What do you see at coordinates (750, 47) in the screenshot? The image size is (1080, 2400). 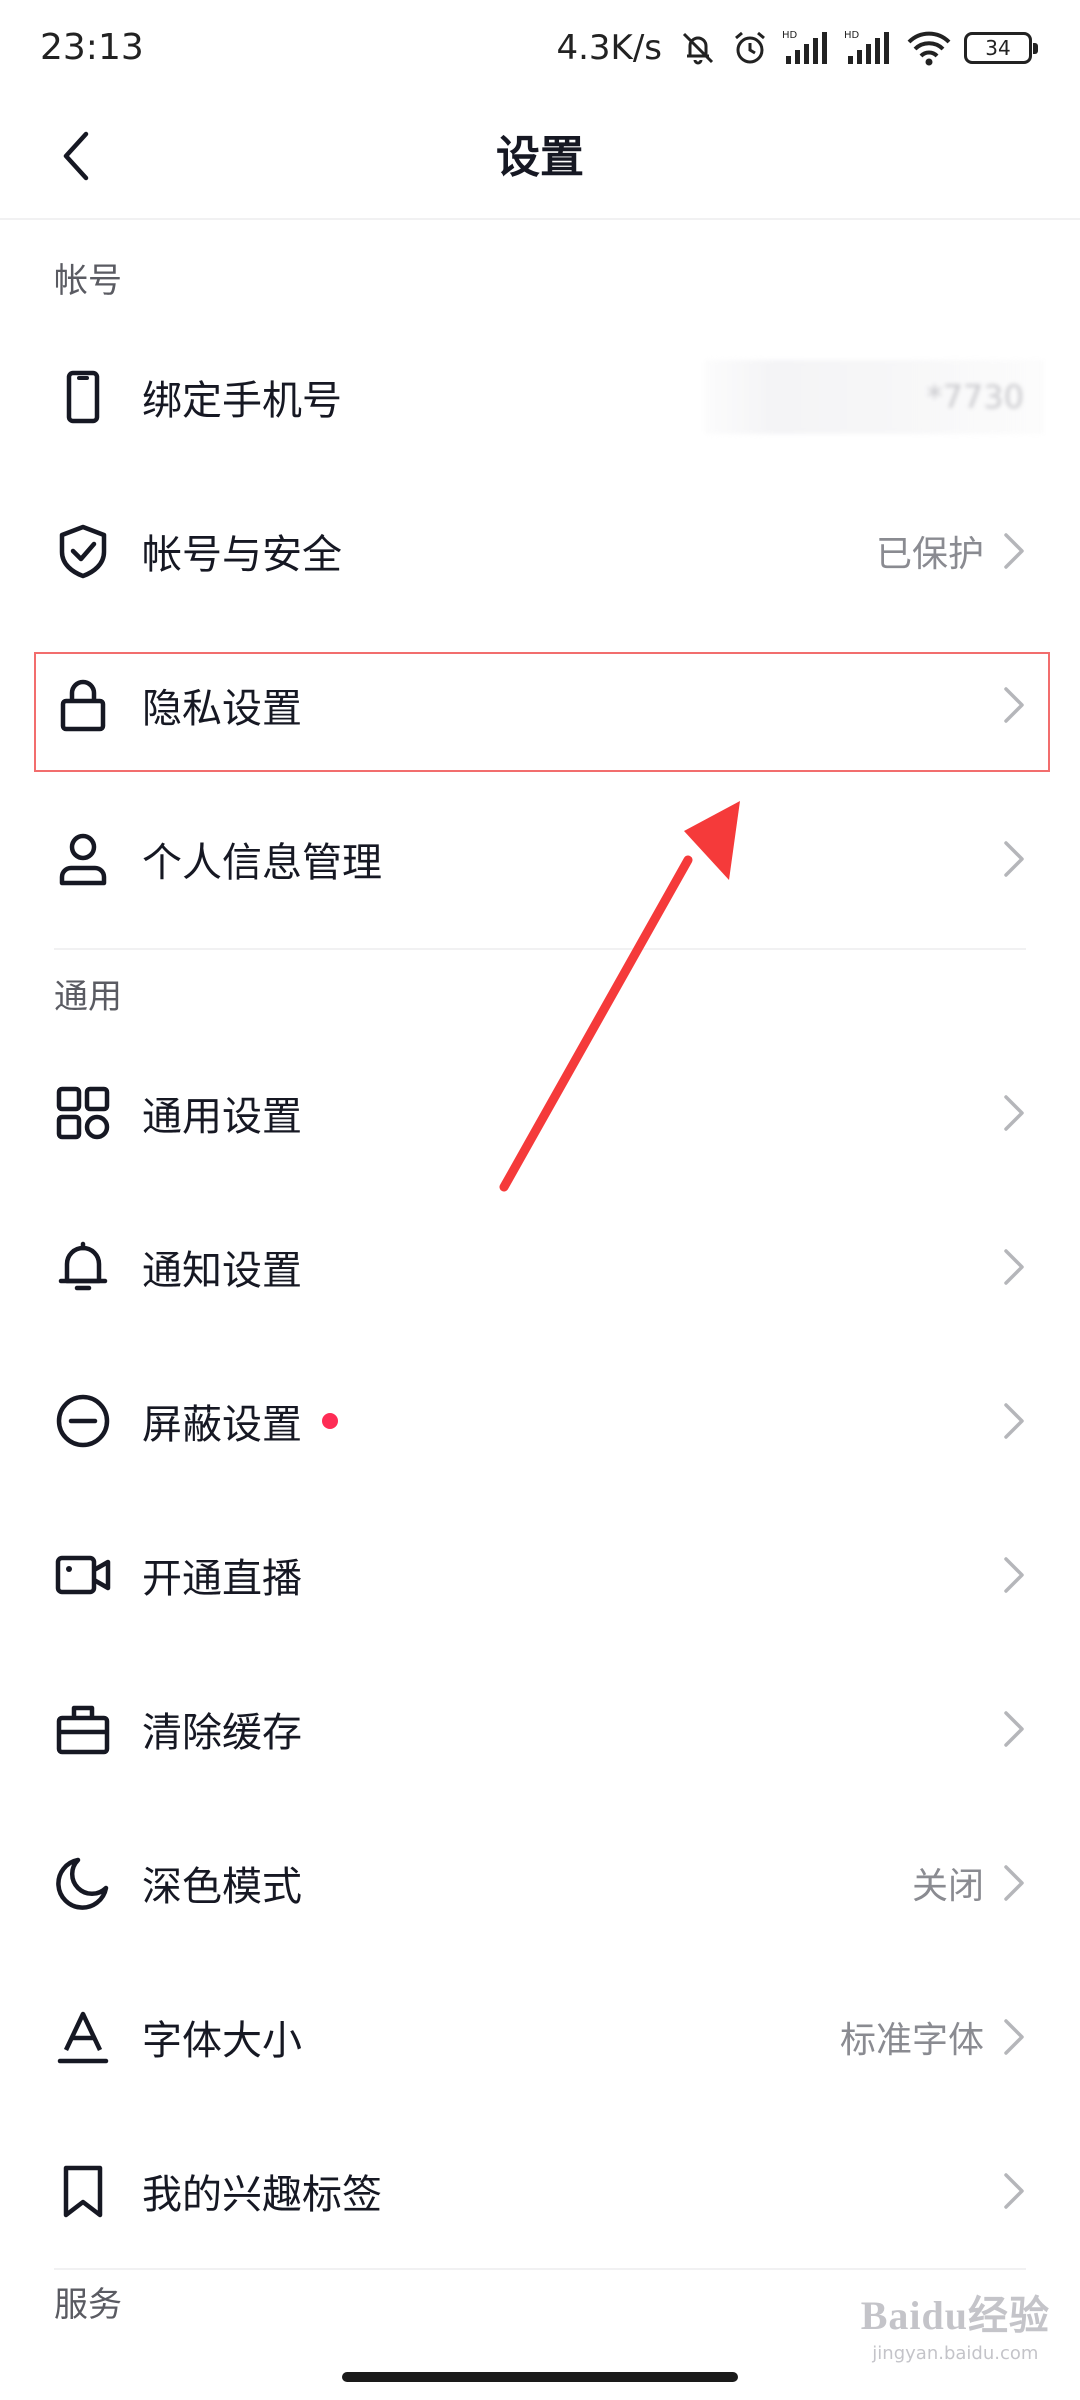 I see `alarm-icon` at bounding box center [750, 47].